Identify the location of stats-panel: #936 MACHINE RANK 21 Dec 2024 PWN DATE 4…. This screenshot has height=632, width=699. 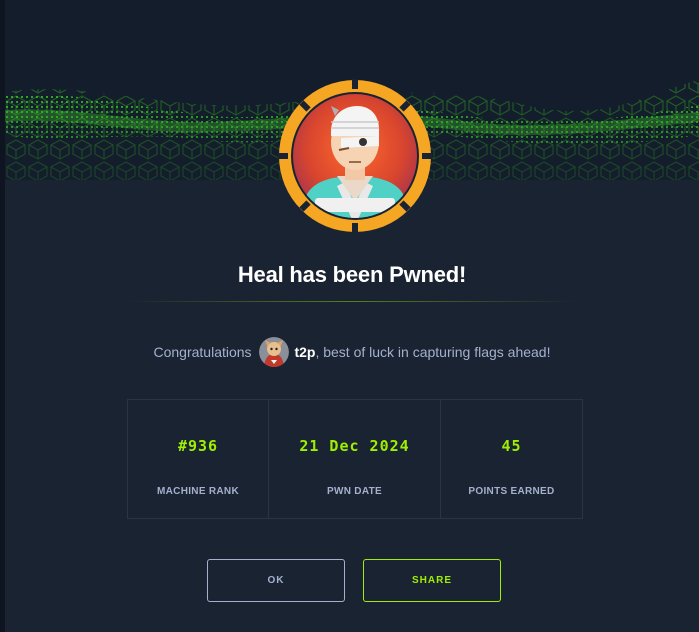
(355, 459).